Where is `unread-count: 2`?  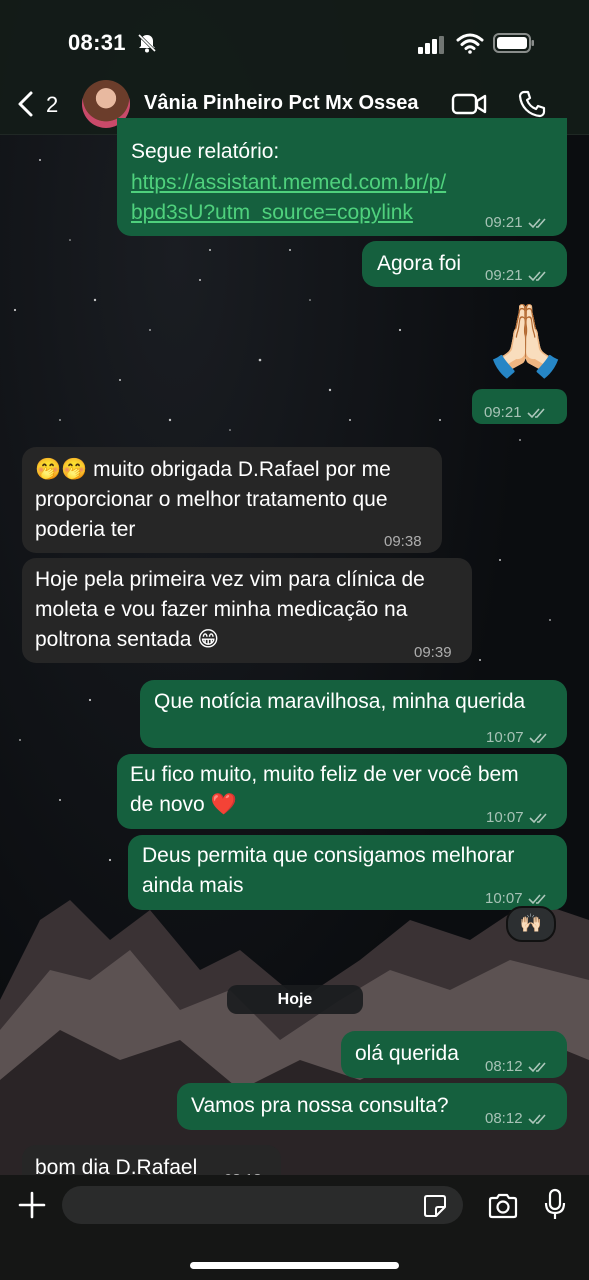 unread-count: 2 is located at coordinates (52, 105).